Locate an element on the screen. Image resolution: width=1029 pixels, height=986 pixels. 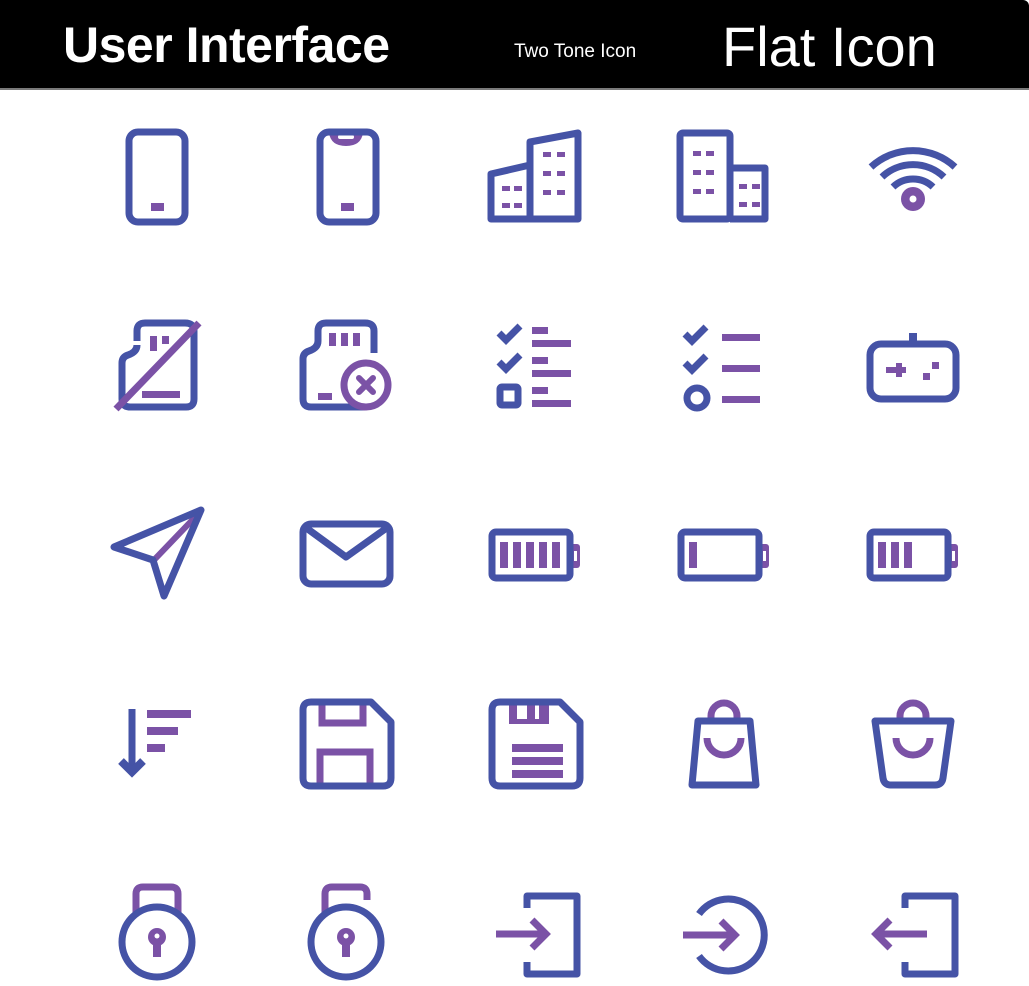
page-title: User Interface is located at coordinates (226, 45).